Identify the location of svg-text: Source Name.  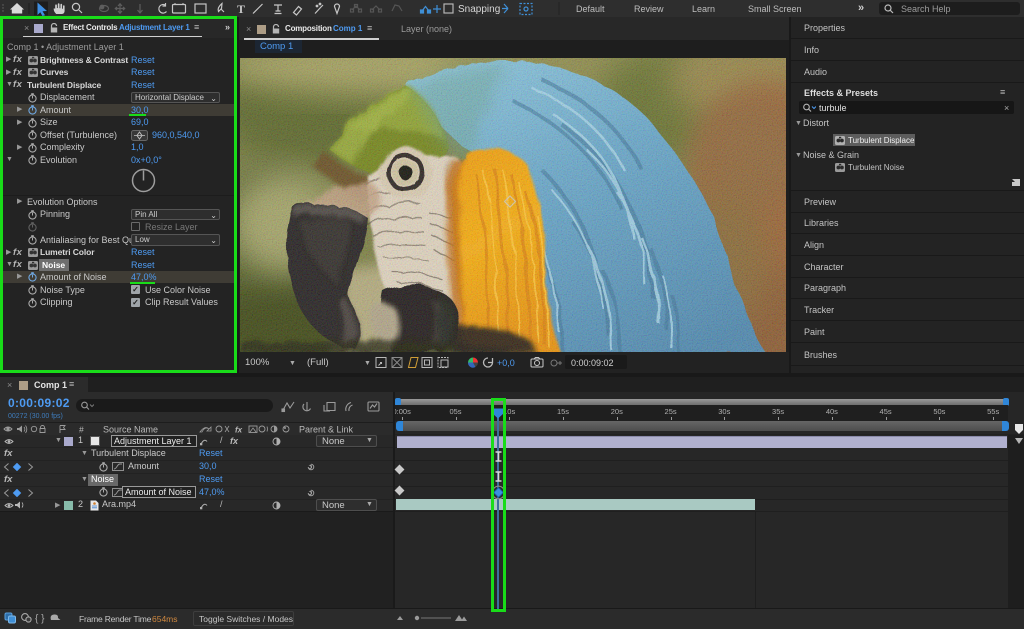
(130, 430).